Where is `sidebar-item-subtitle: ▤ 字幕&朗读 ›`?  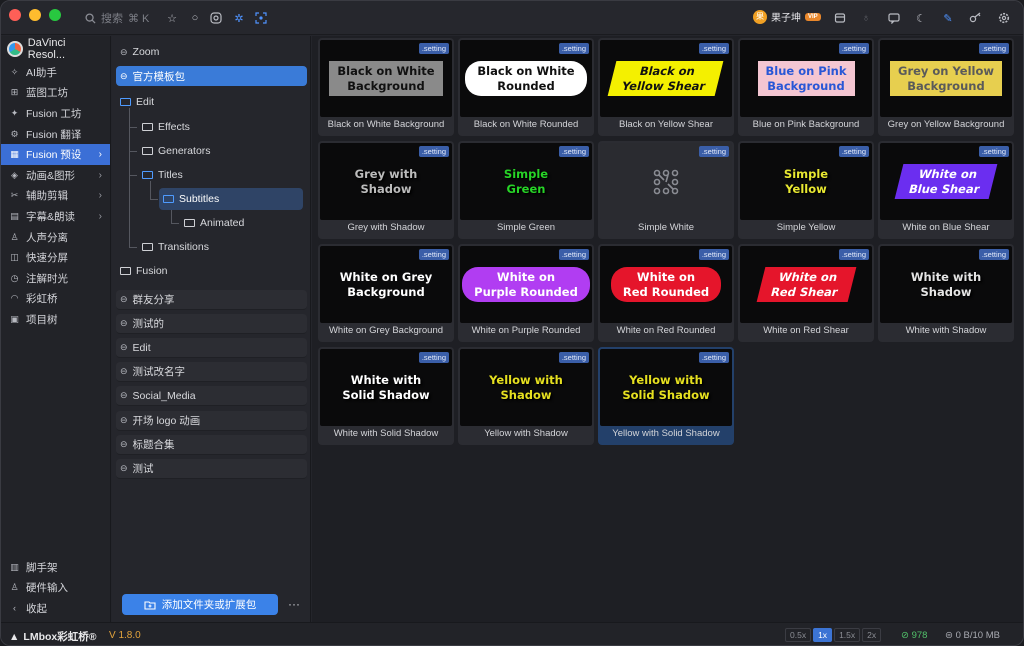
sidebar-item-subtitle: ▤ 字幕&朗读 › is located at coordinates (55, 216).